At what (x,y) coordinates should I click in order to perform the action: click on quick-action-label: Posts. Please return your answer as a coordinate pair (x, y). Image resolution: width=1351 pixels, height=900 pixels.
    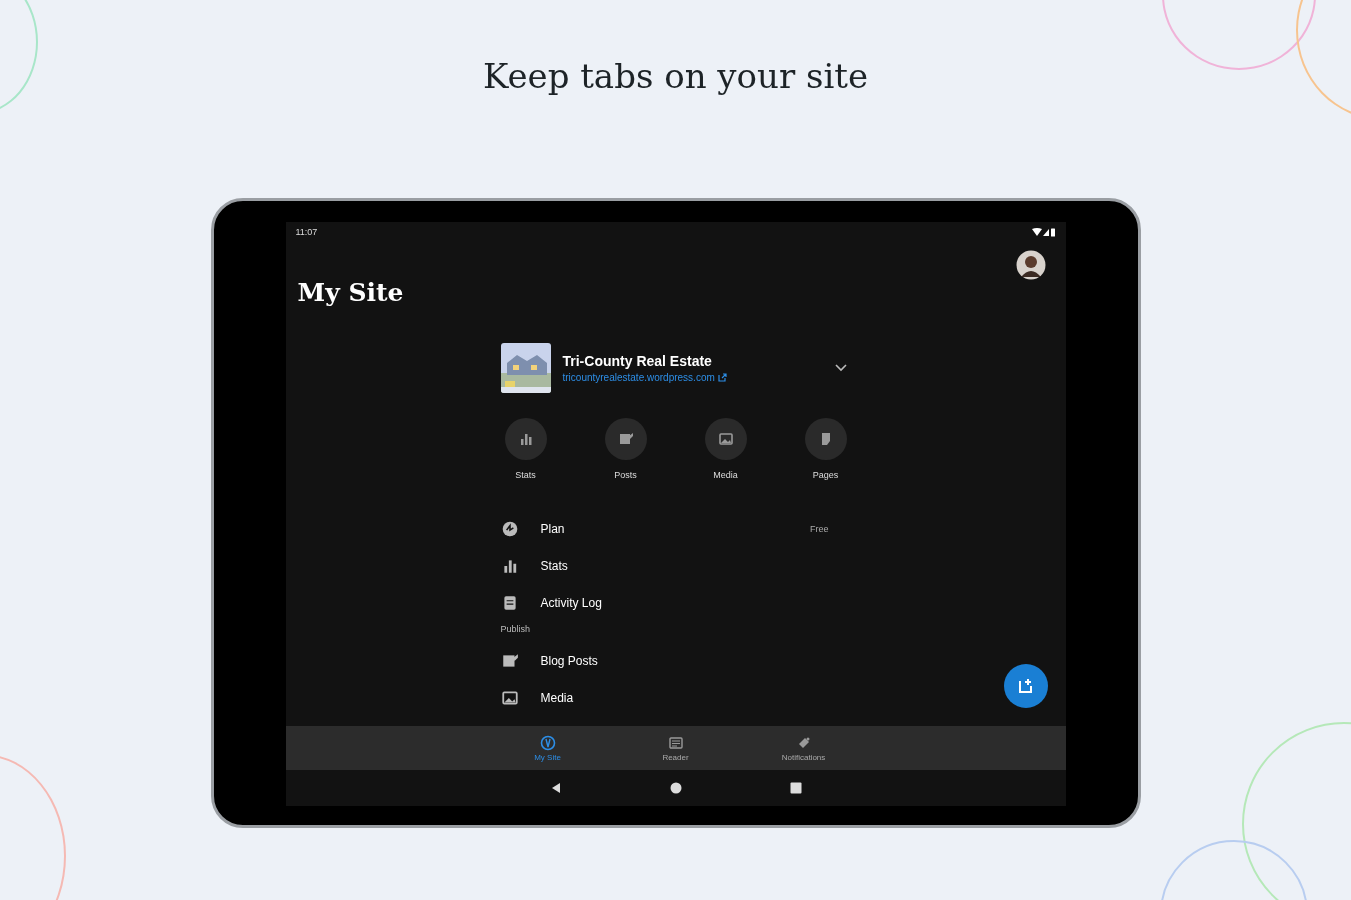
    Looking at the image, I should click on (625, 475).